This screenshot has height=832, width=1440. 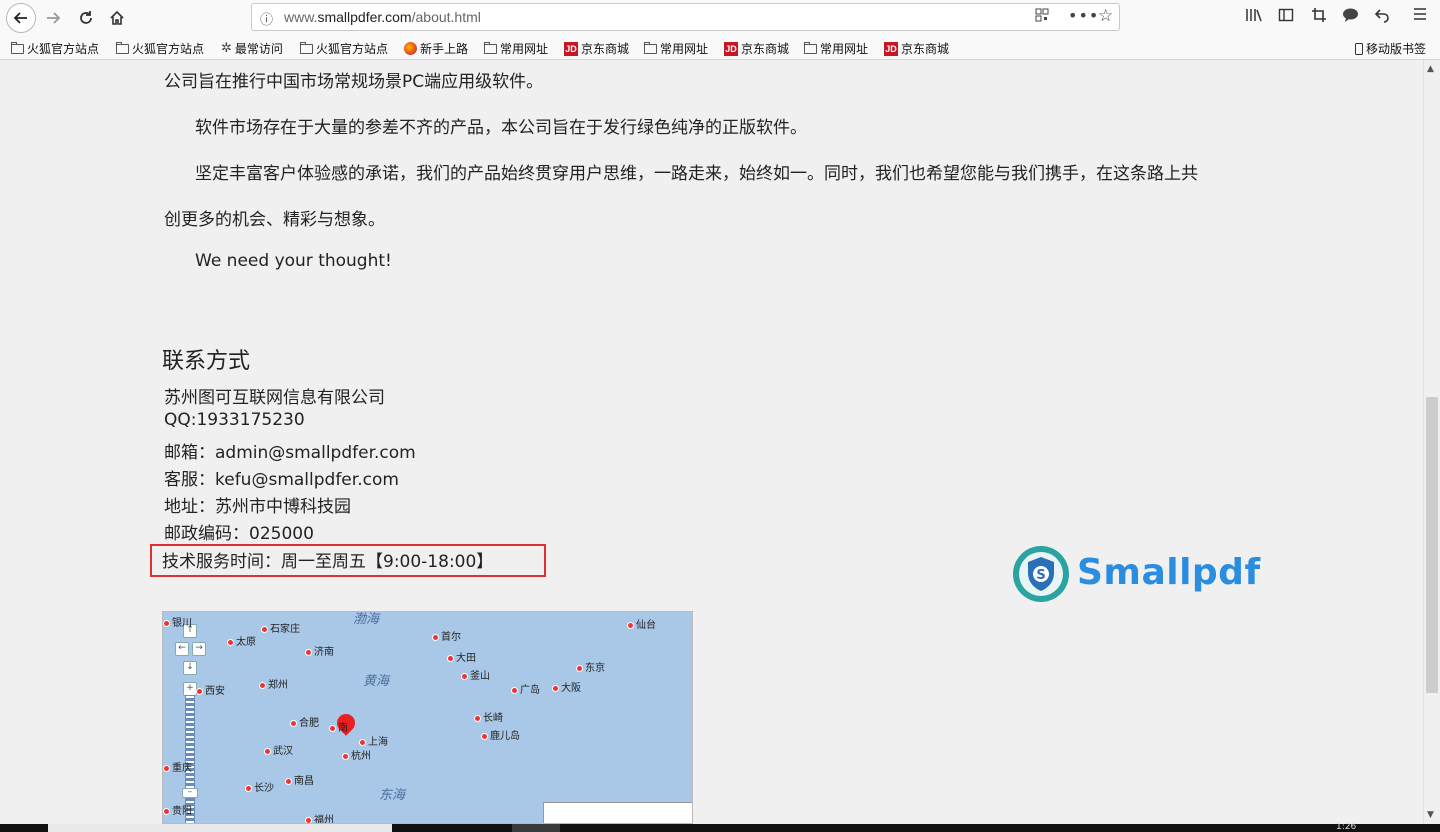 What do you see at coordinates (304, 721) in the screenshot?
I see `map-city-label: 合肥` at bounding box center [304, 721].